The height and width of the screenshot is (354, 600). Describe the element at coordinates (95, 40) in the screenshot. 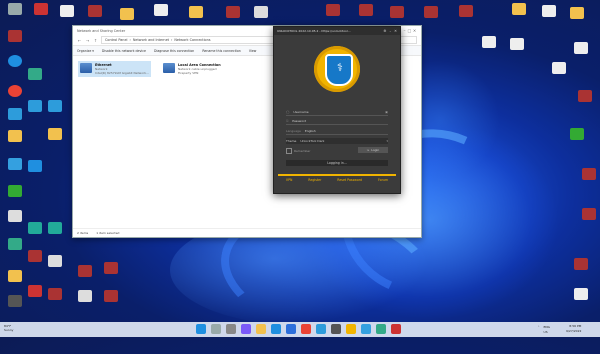

I see `up-arrow-icon: ↑` at that location.